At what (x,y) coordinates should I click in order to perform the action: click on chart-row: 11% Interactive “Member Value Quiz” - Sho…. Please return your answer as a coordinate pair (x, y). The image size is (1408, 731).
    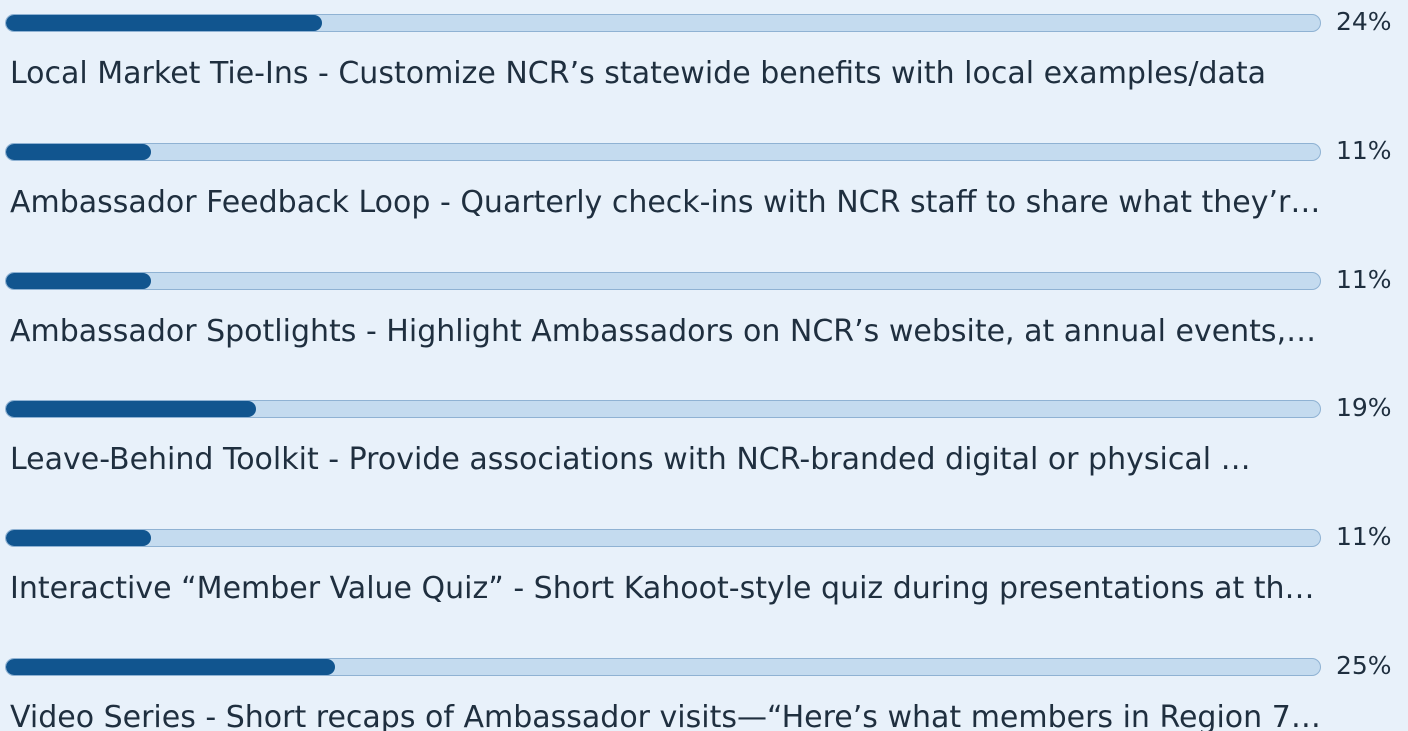
    Looking at the image, I should click on (704, 575).